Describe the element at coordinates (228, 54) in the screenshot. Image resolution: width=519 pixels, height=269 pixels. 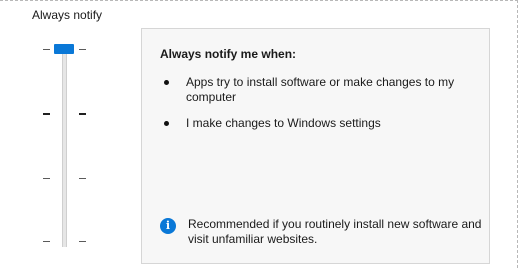
I see `panel-title: Always notify me when:` at that location.